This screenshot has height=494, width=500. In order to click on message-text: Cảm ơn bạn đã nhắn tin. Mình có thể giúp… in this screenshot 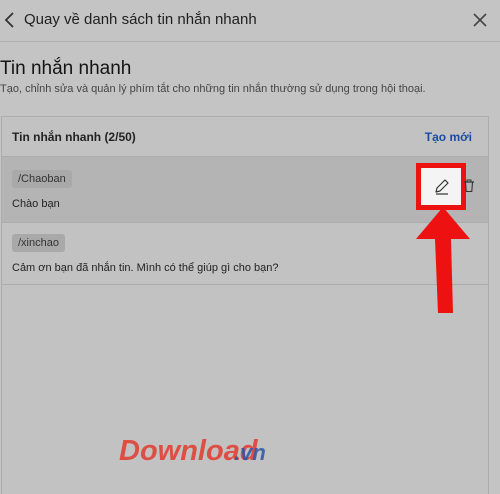, I will do `click(145, 268)`.